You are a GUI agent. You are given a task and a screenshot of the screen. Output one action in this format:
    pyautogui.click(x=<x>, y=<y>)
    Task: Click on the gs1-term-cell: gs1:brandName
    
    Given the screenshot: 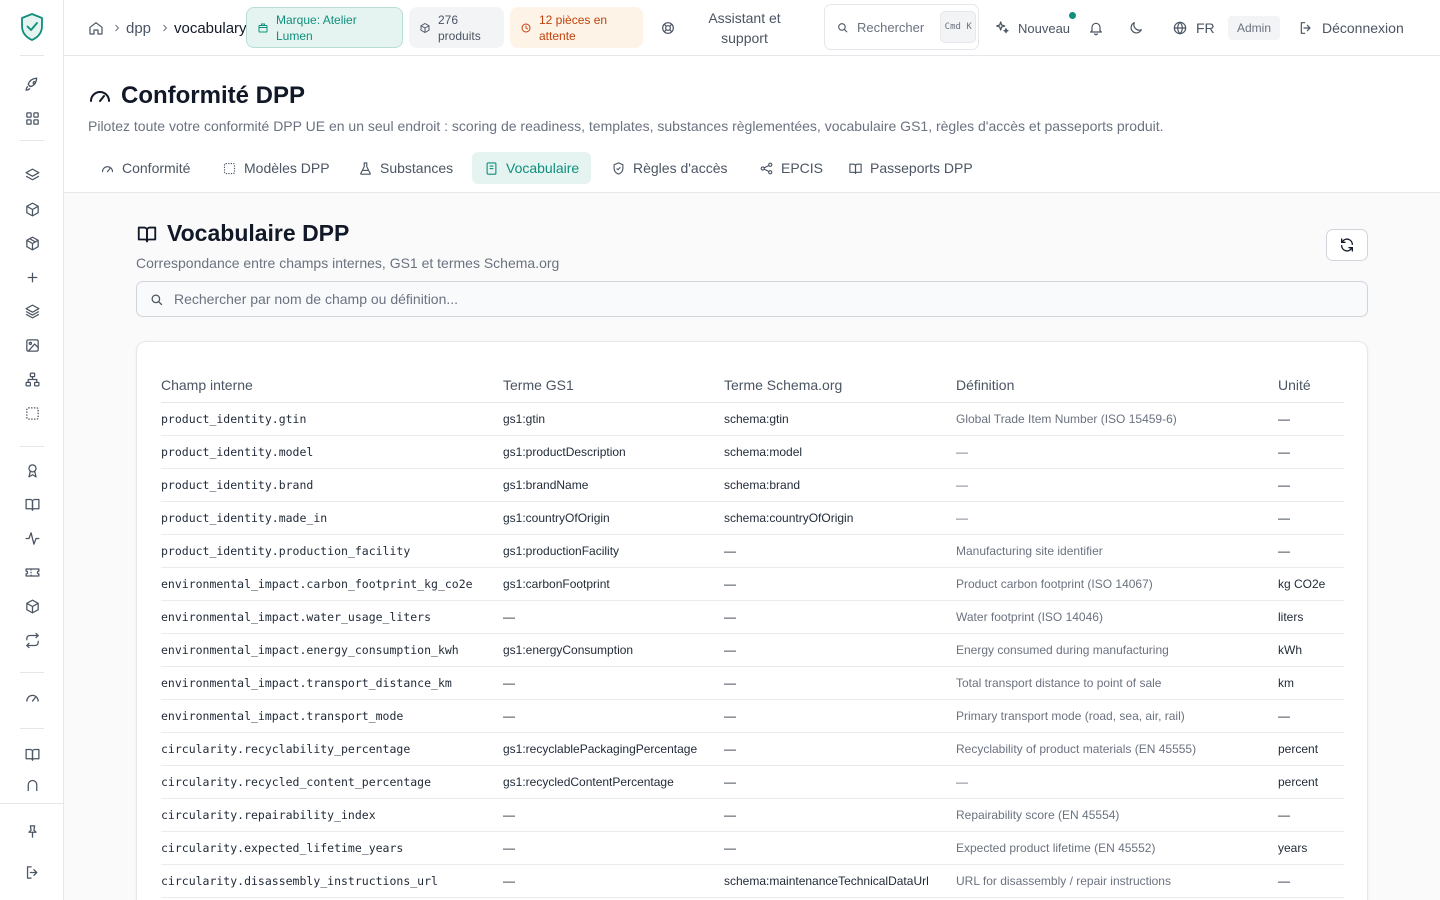 What is the action you would take?
    pyautogui.click(x=613, y=485)
    